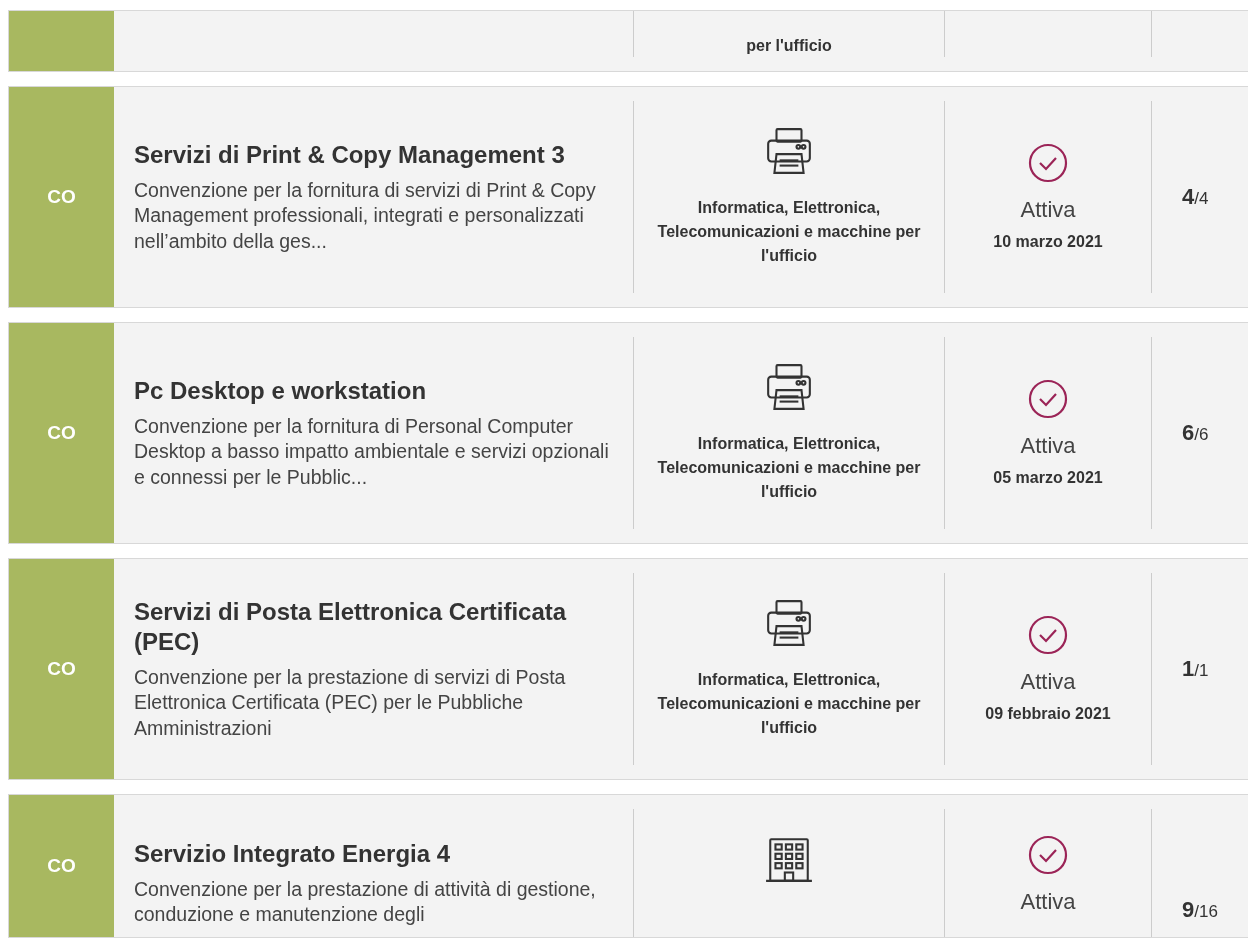  Describe the element at coordinates (789, 860) in the screenshot. I see `building-icon` at that location.